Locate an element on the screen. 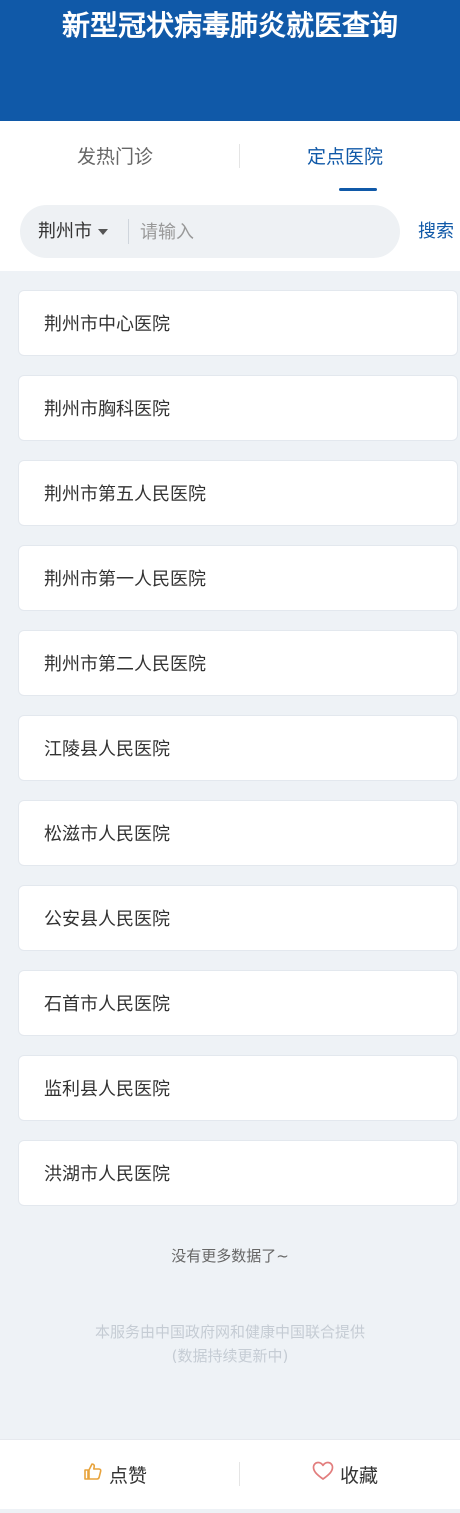 The height and width of the screenshot is (1513, 460). hospital-card: 石首市人民医院 is located at coordinates (238, 1003).